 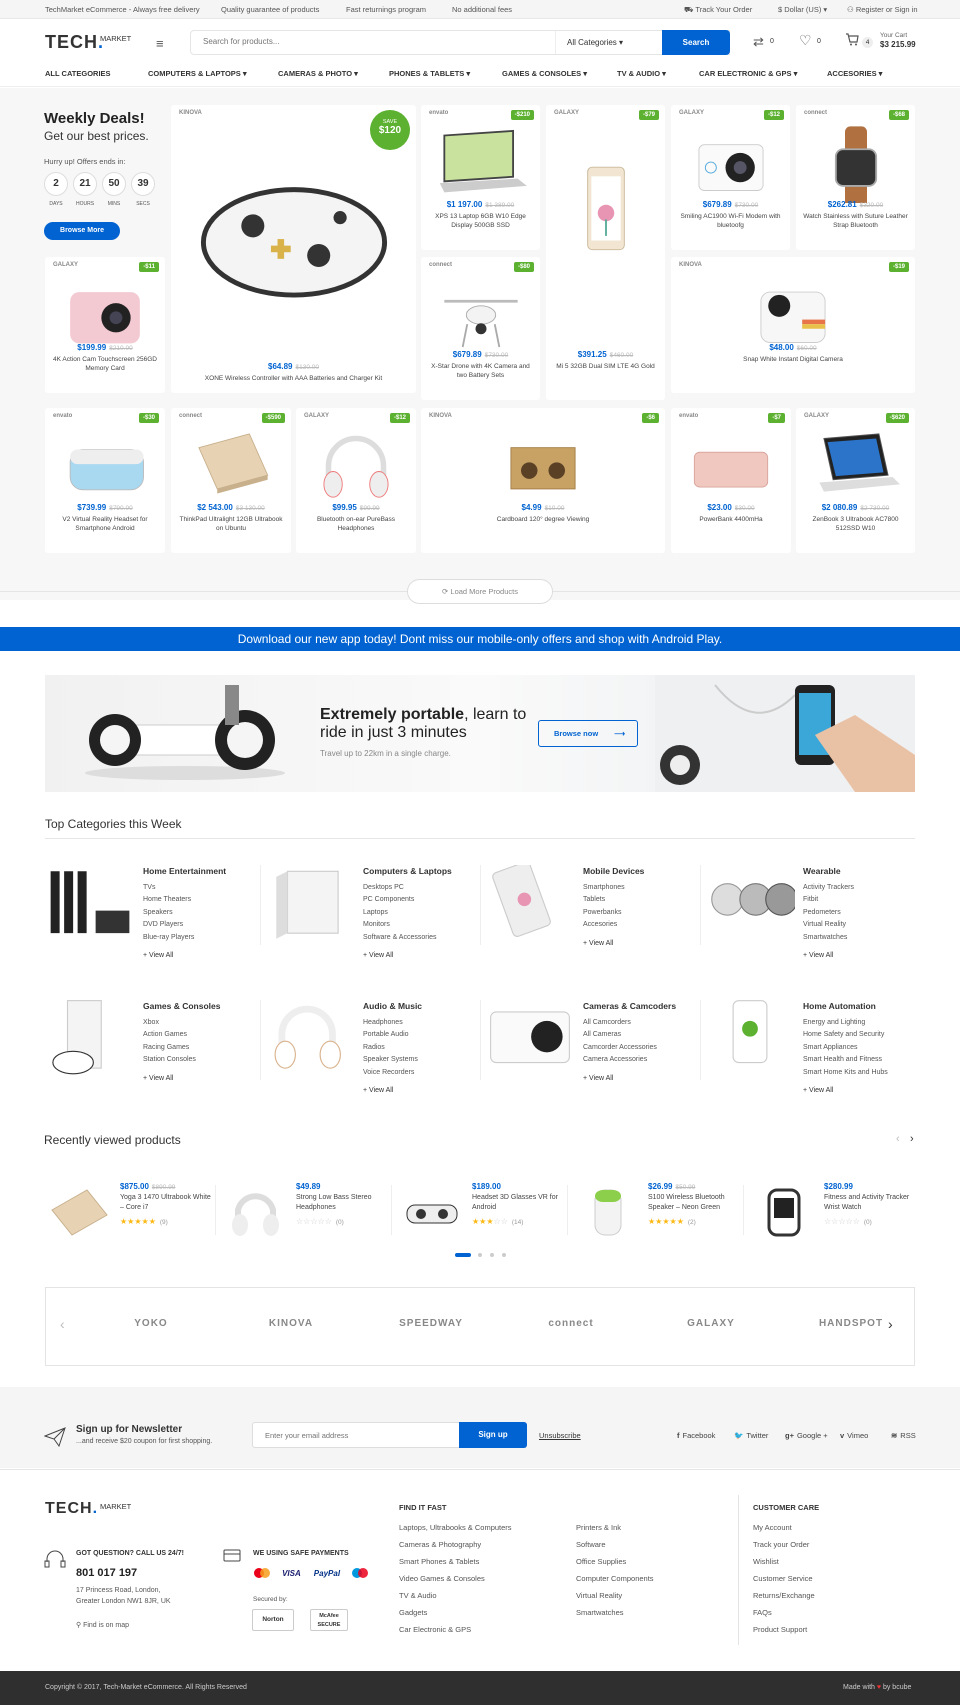 I want to click on category-link: Smartwatches, so click(x=860, y=938).